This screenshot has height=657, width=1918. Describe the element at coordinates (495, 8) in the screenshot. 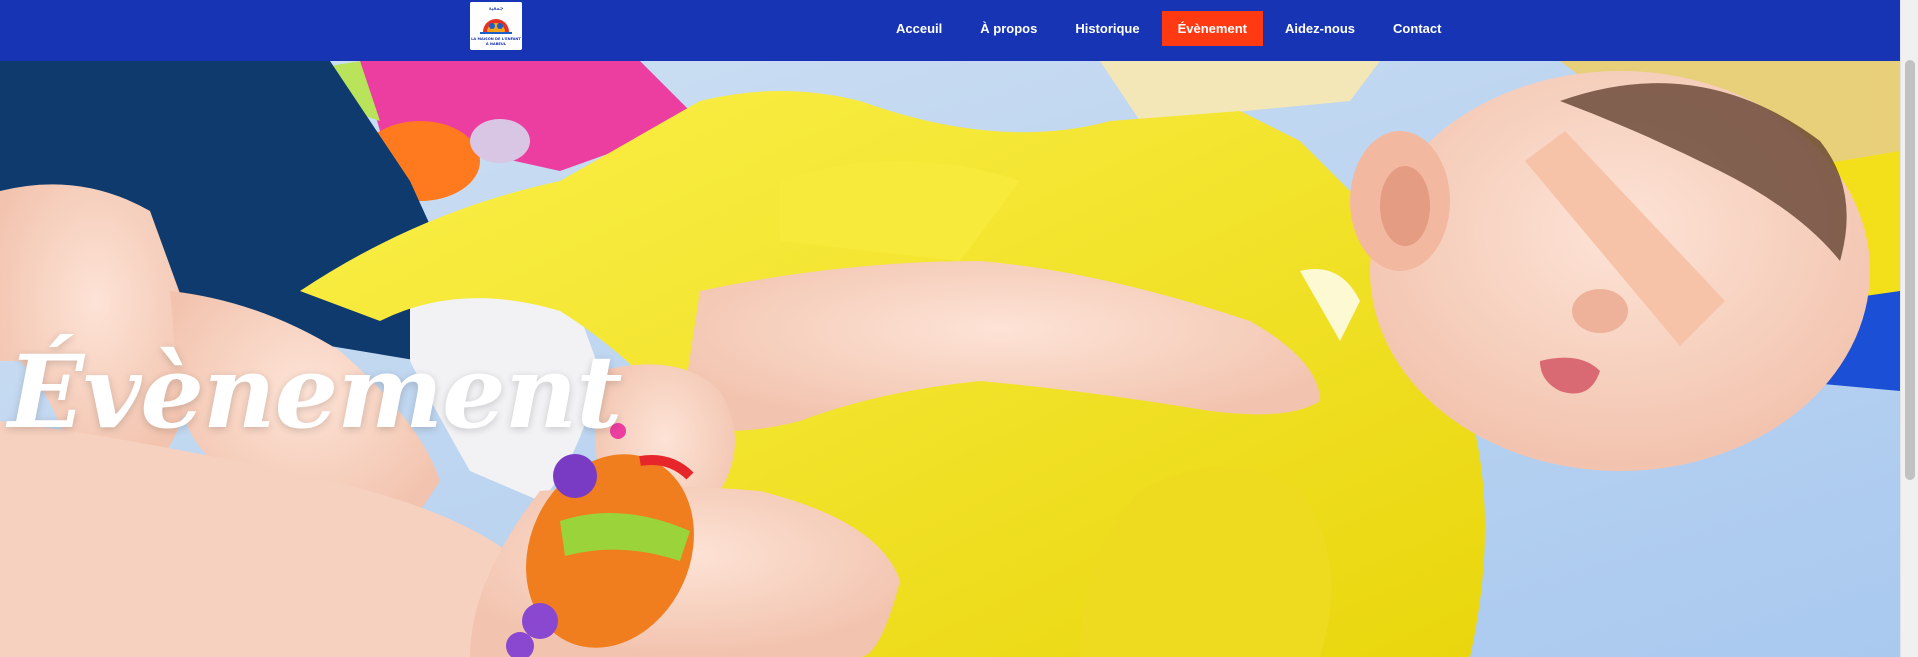

I see `logo-arabic-text: جمعية` at that location.